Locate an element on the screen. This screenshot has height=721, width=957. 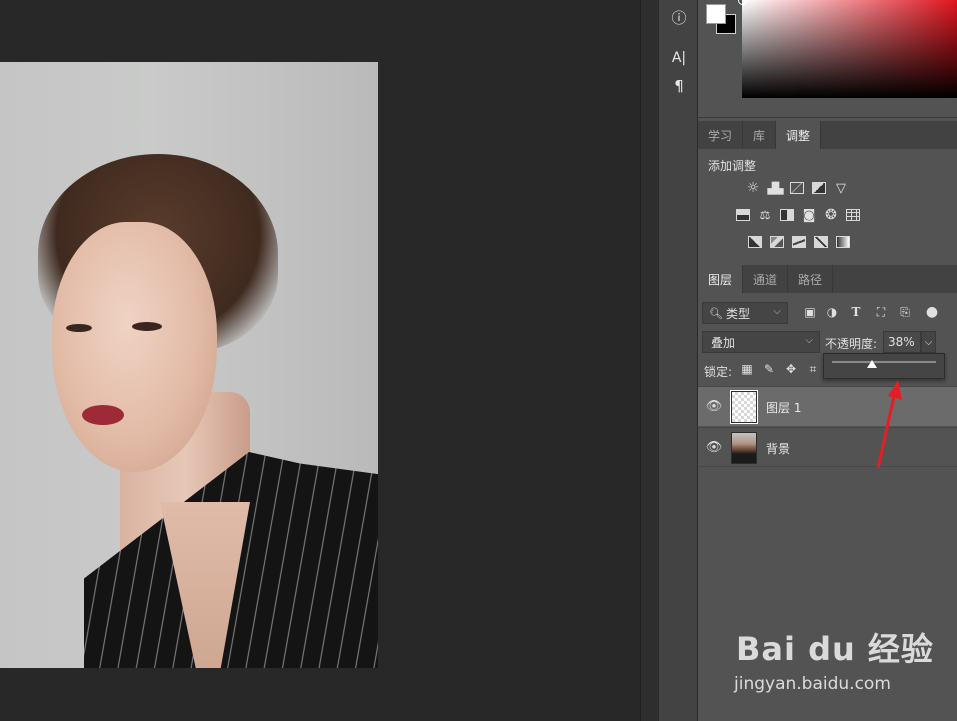
layer-filter-value: 类型 is located at coordinates (737, 313).